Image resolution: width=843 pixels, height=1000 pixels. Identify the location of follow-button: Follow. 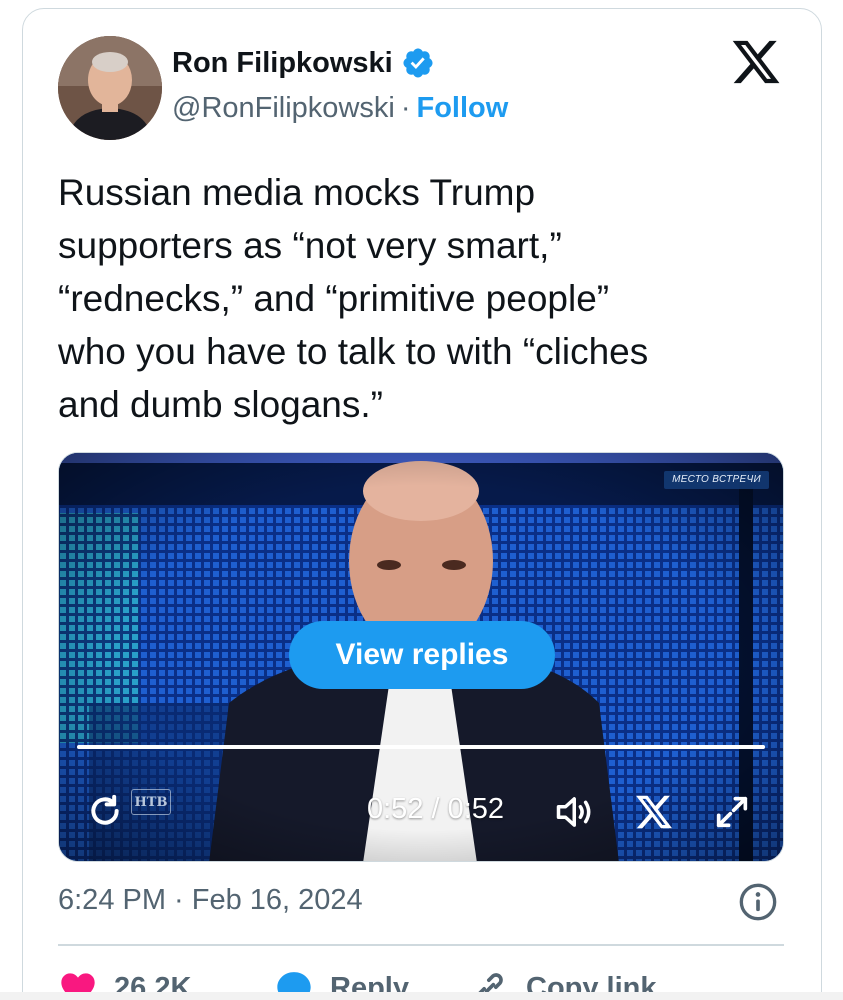
(463, 108).